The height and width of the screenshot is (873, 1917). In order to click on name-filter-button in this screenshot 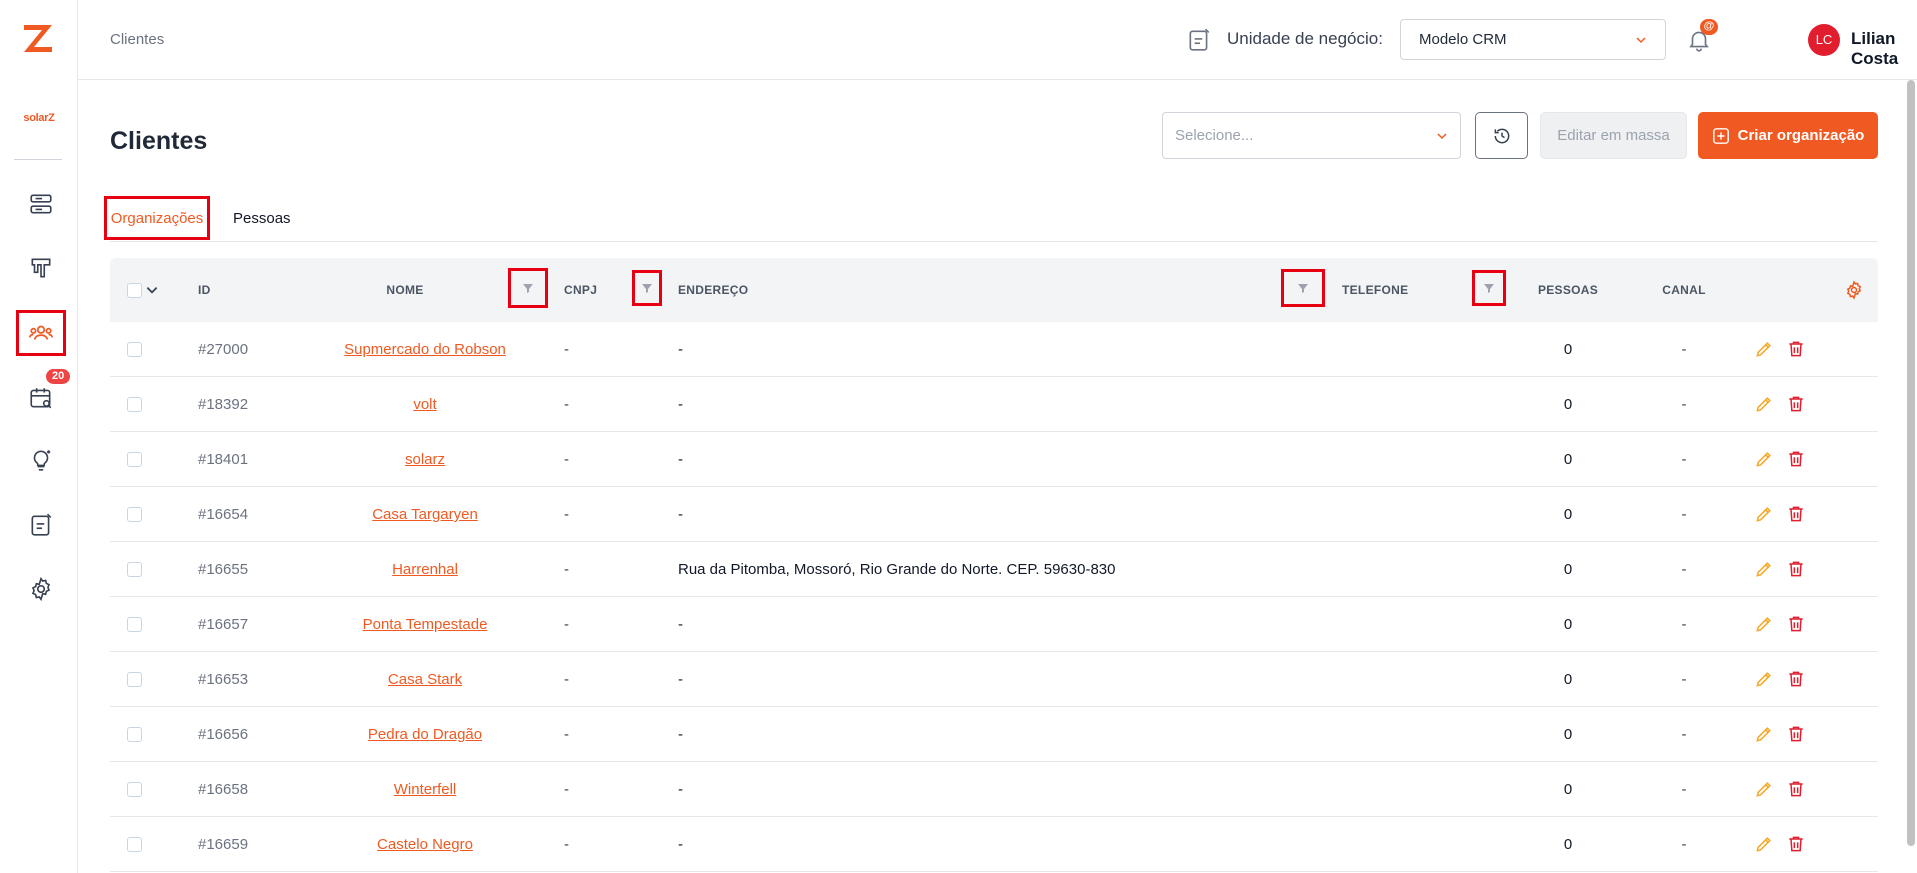, I will do `click(528, 288)`.